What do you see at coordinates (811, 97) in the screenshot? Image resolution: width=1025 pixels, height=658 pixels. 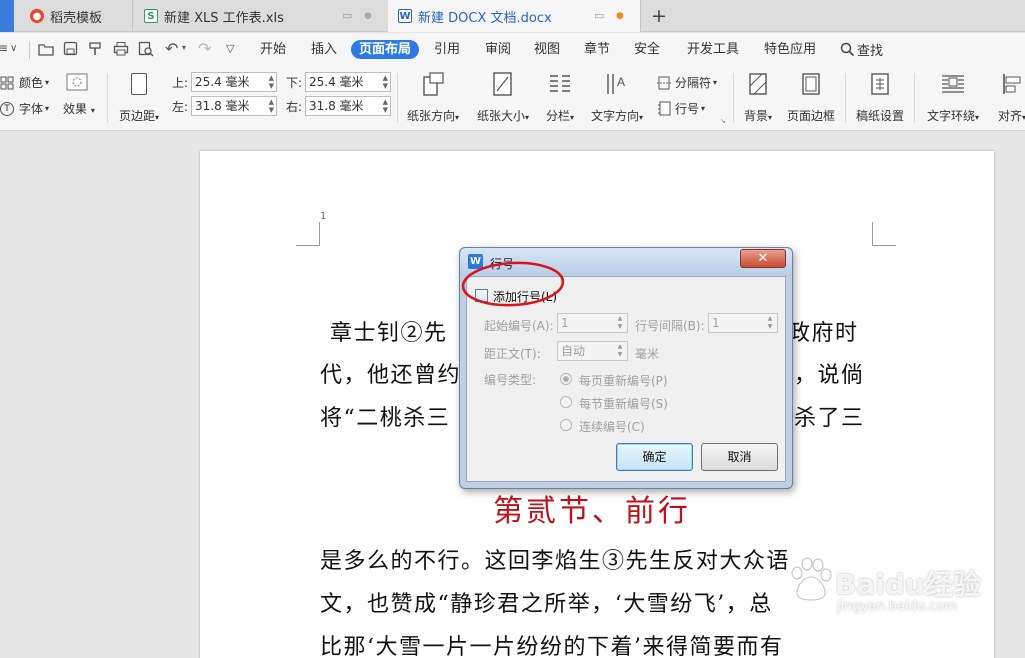 I see `page-border-button: 页面边框` at bounding box center [811, 97].